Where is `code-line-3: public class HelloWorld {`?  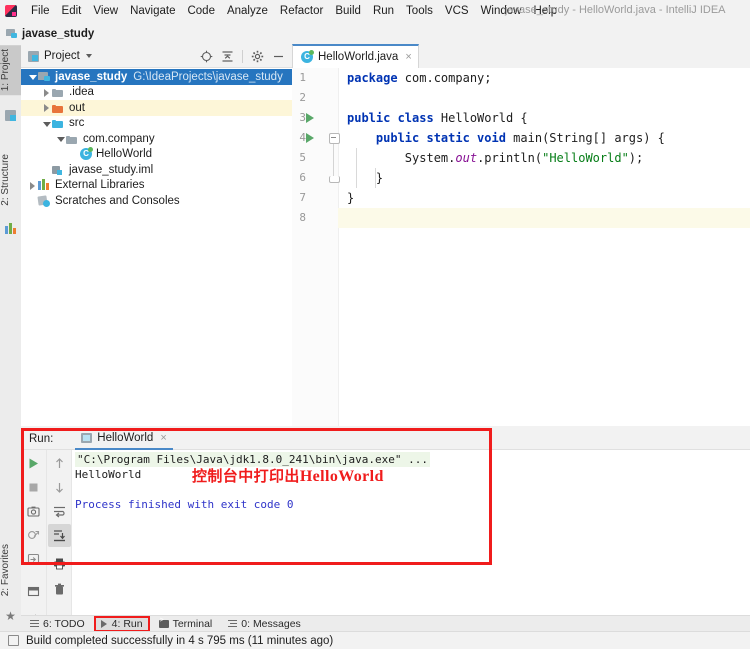 code-line-3: public class HelloWorld { is located at coordinates (544, 118).